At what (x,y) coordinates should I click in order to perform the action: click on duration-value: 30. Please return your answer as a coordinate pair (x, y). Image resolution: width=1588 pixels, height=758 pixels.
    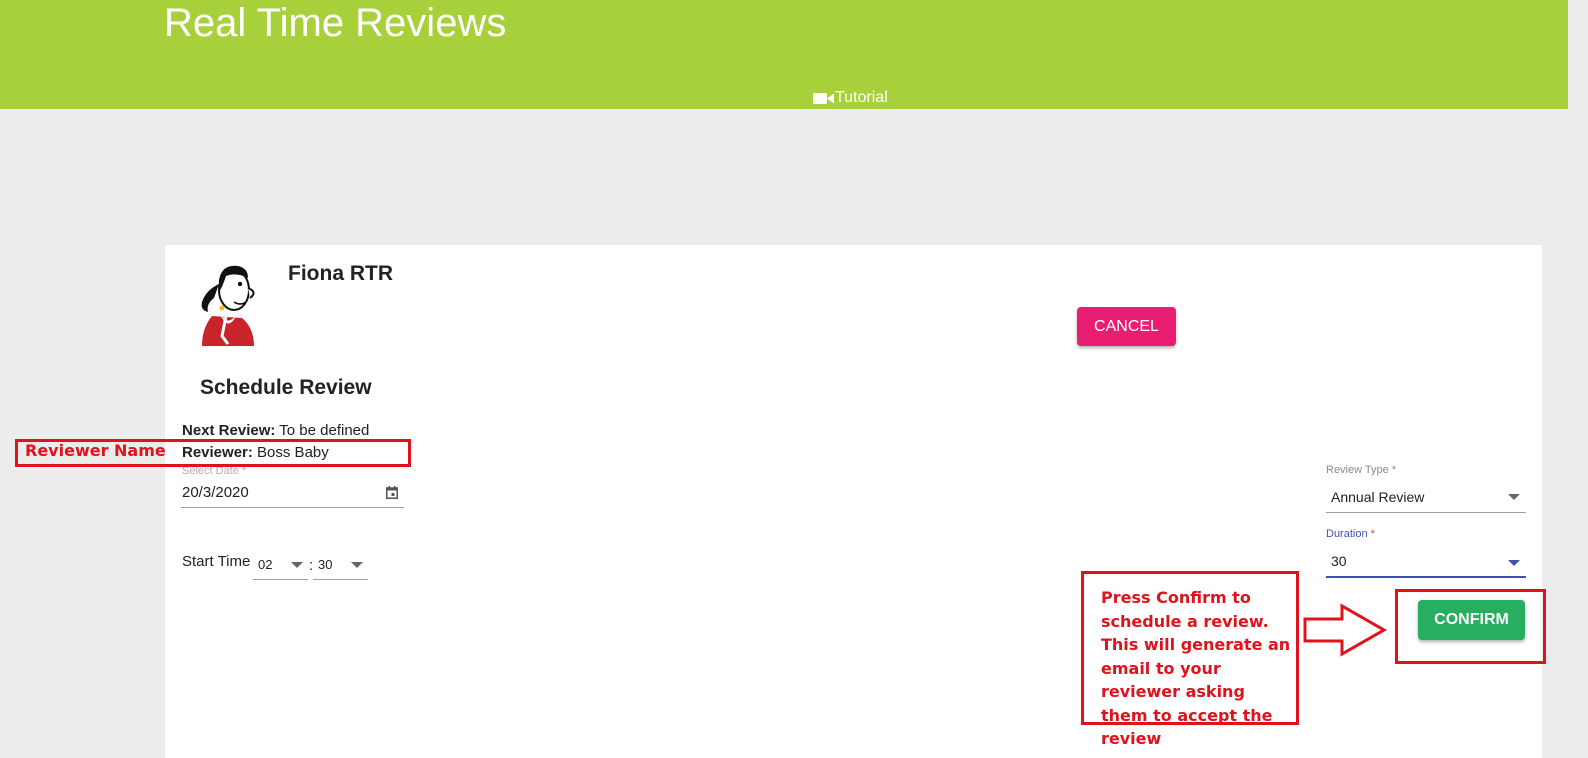
    Looking at the image, I should click on (1339, 561).